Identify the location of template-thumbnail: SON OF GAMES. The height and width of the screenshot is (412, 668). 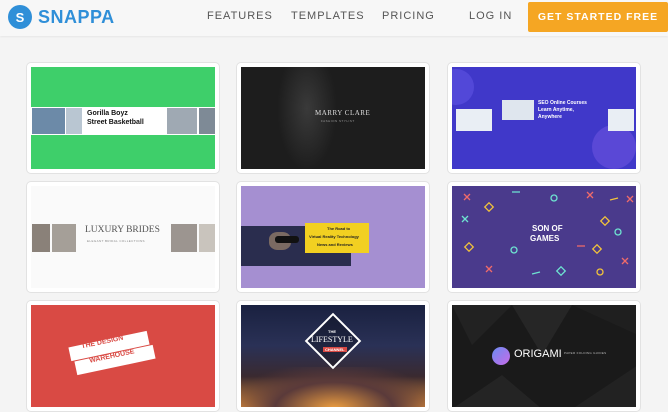
(544, 237).